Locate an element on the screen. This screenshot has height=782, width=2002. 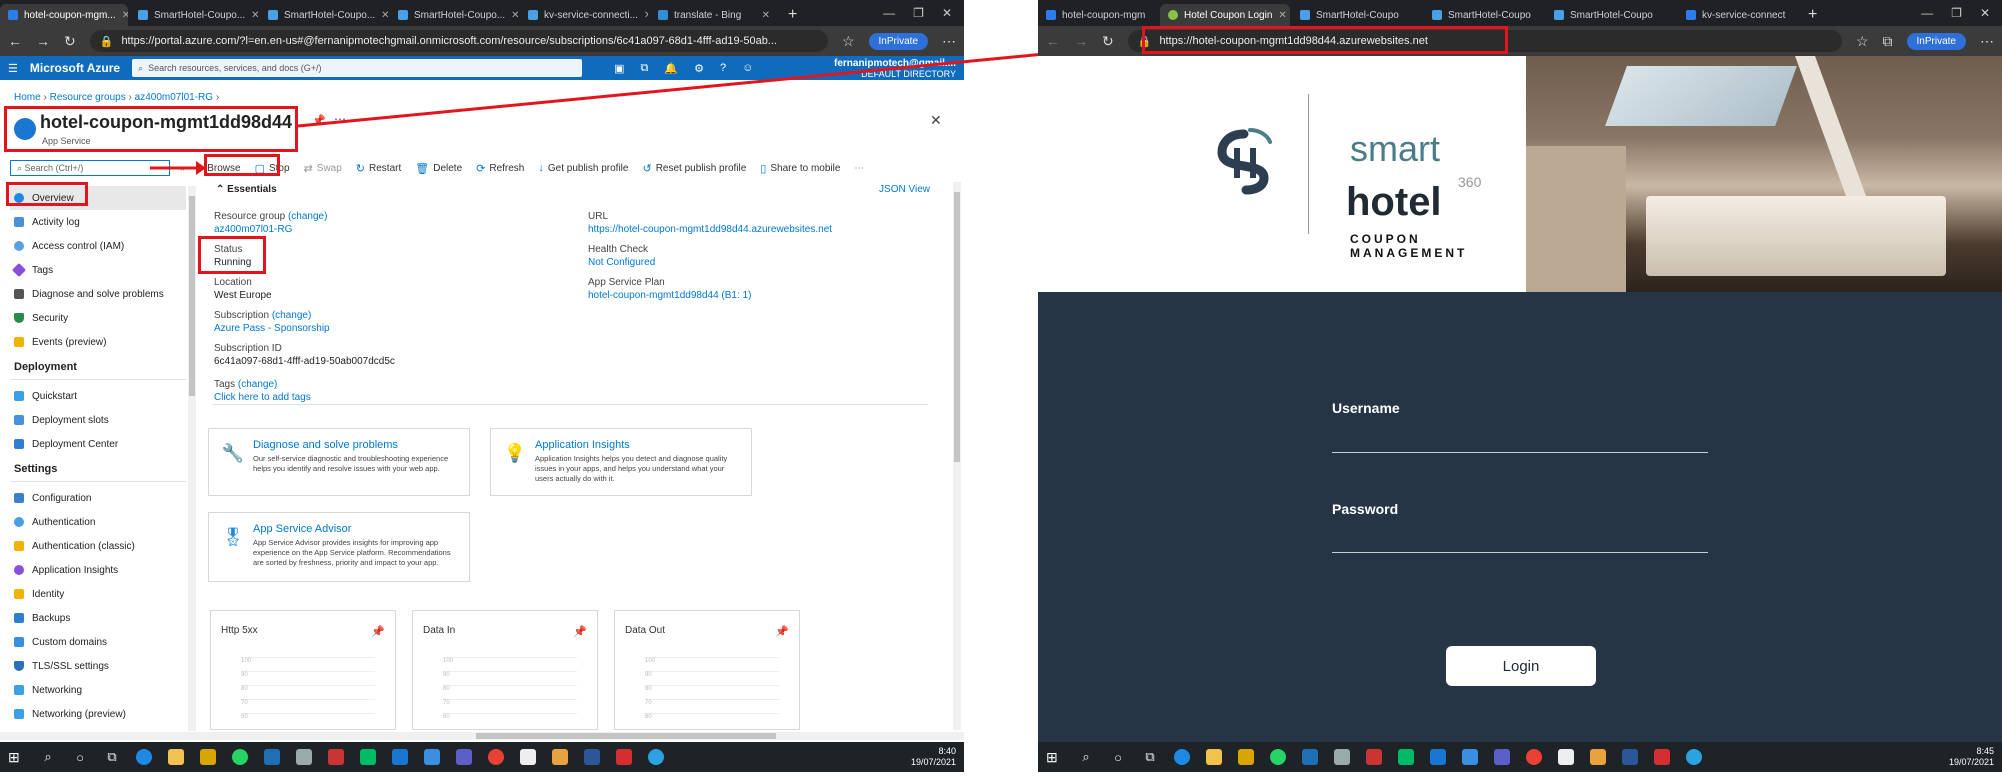
arrow-title-to-url is located at coordinates (723, 85).